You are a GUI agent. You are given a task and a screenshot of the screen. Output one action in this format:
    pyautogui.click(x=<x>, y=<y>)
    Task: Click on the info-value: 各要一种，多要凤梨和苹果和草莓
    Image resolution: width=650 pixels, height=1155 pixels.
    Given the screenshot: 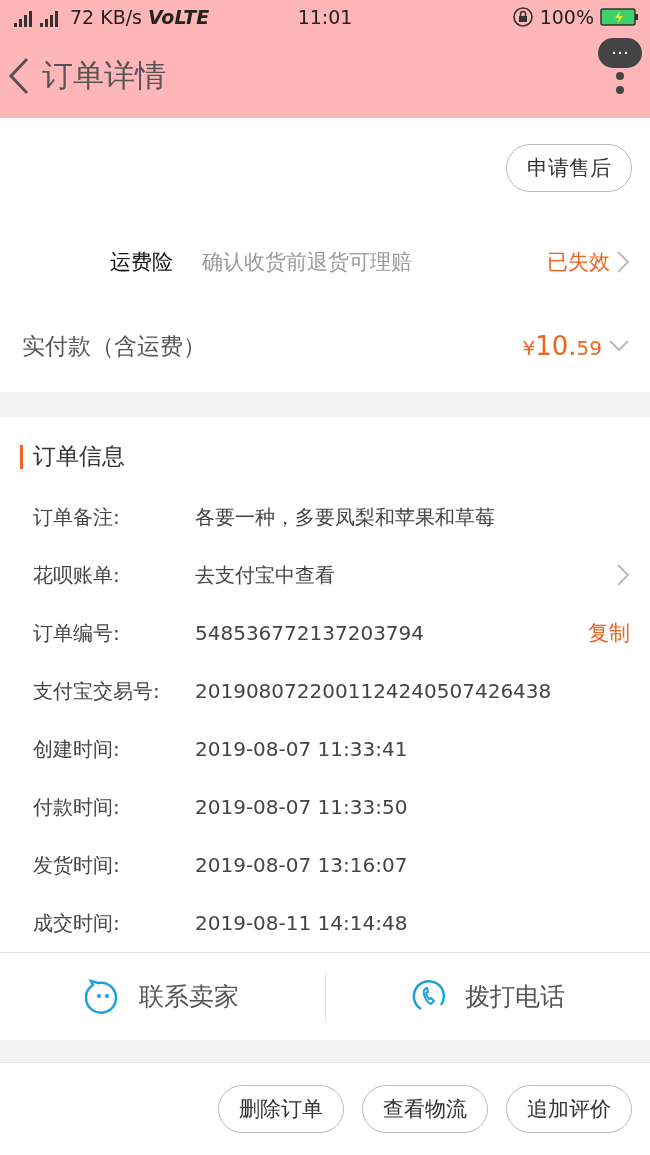 What is the action you would take?
    pyautogui.click(x=345, y=517)
    